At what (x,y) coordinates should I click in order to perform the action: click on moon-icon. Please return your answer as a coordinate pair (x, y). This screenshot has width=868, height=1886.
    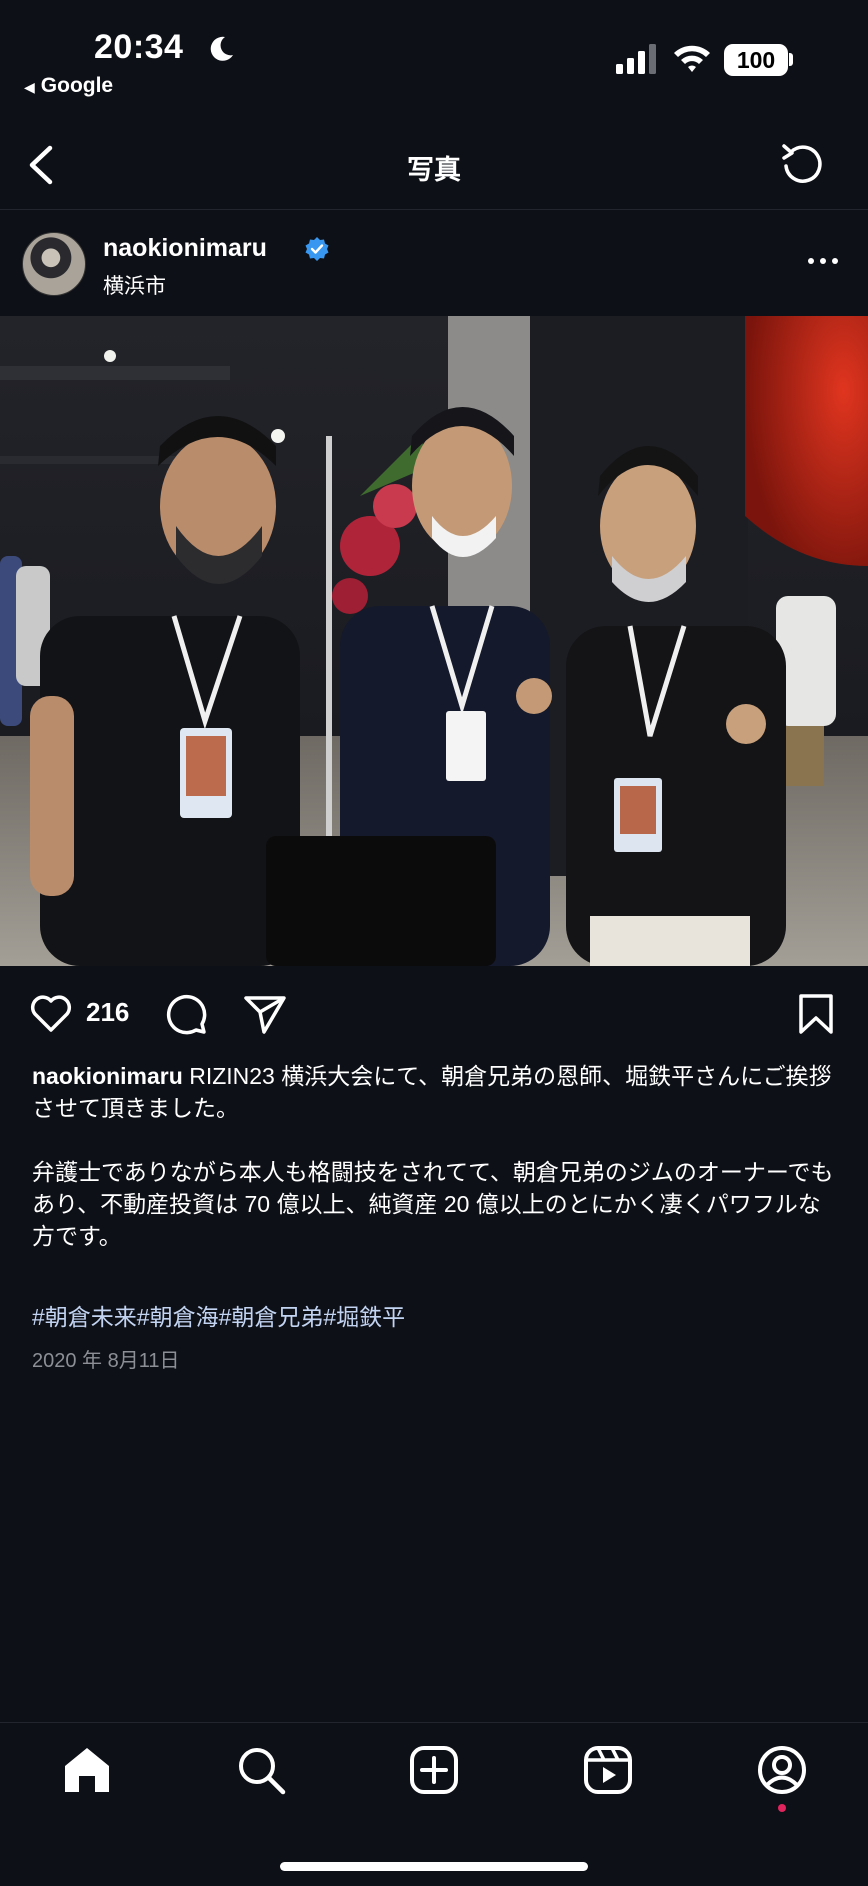
    Looking at the image, I should click on (221, 48).